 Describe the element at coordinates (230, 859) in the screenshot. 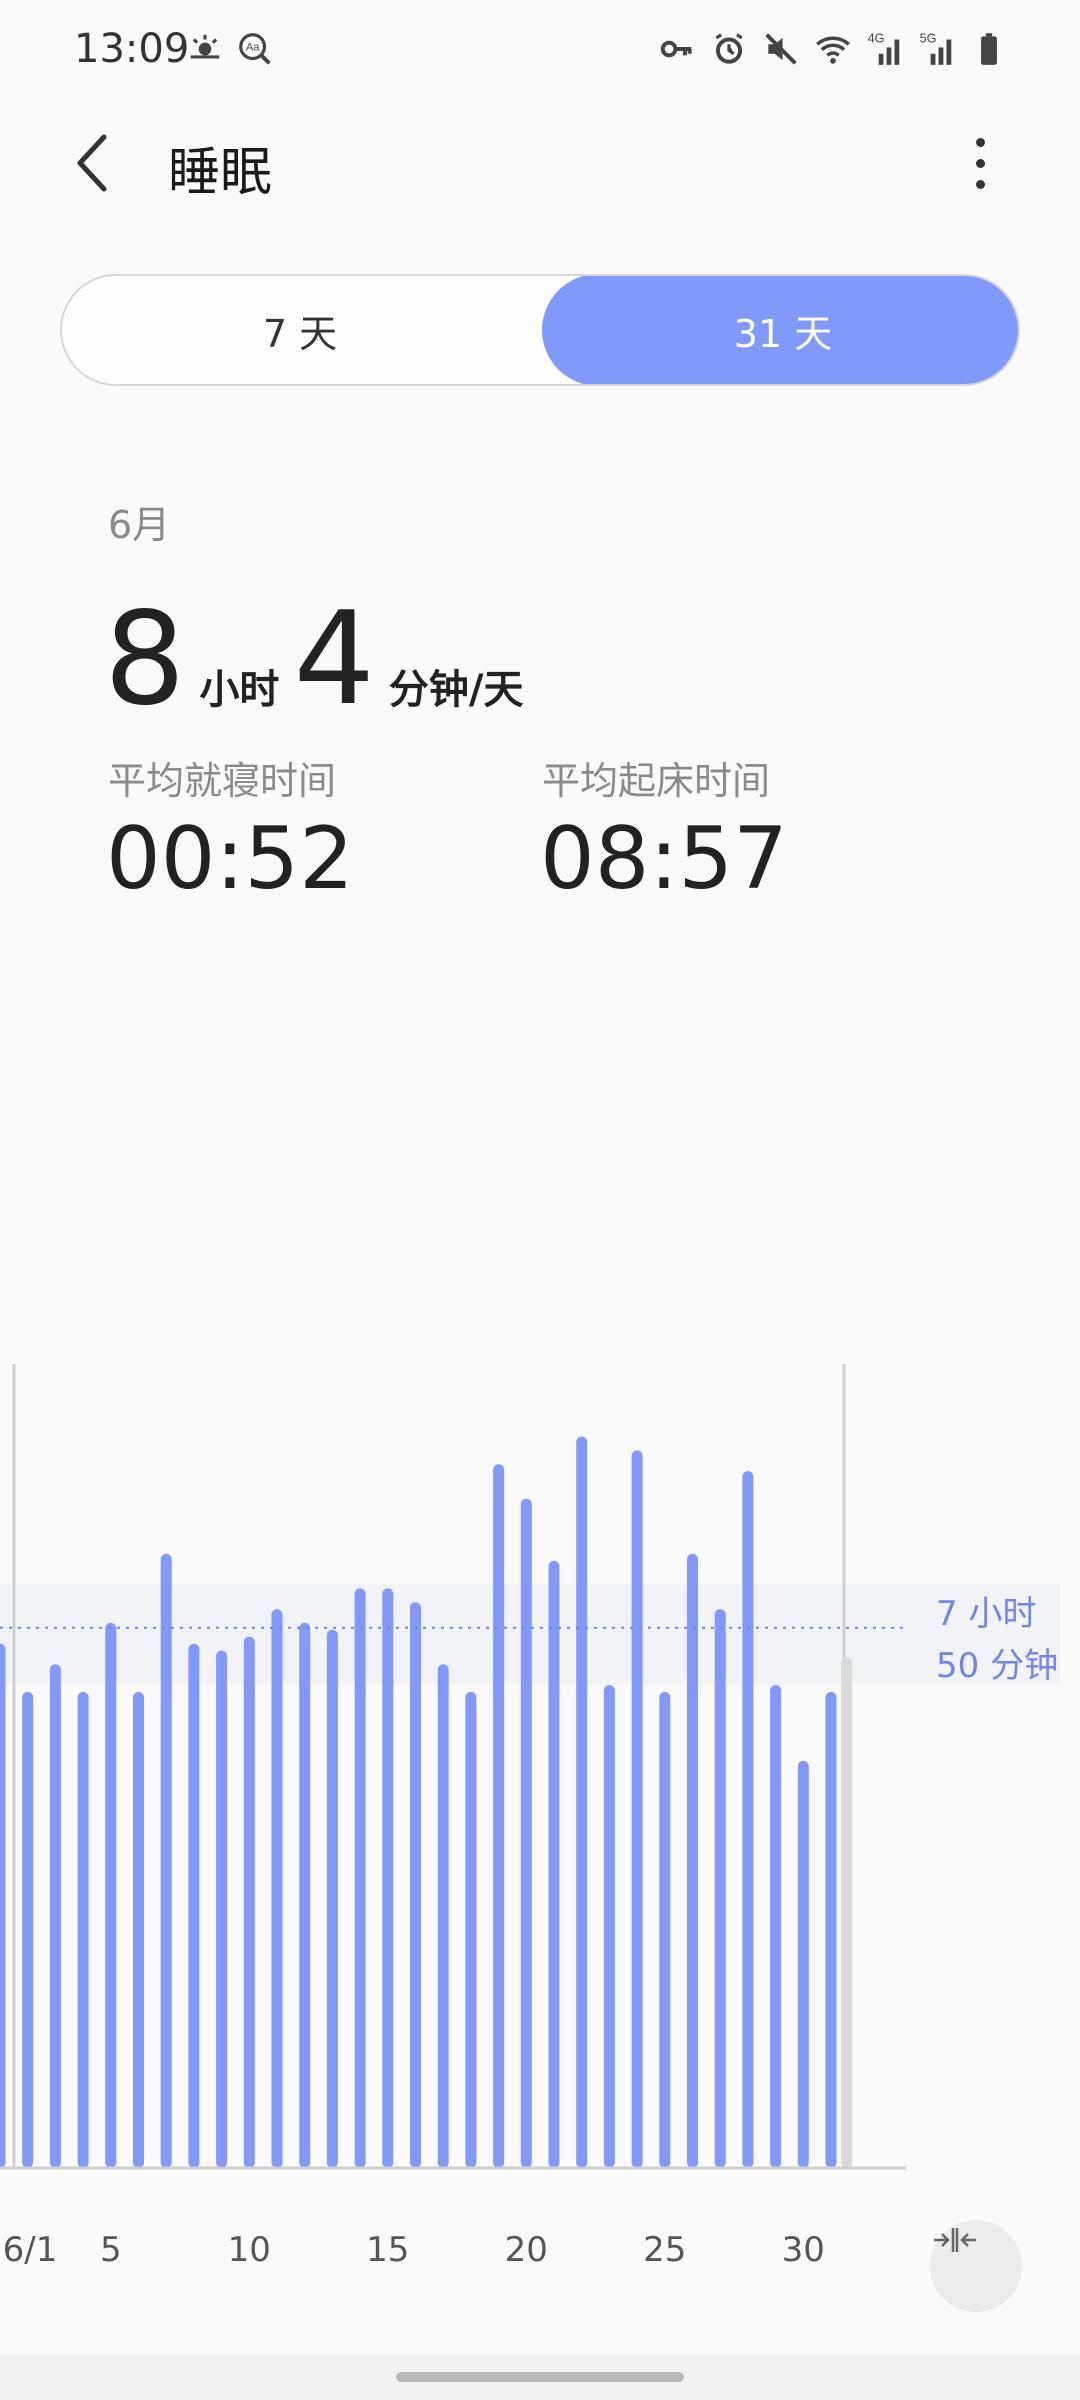

I see `bedtime-value: 00:52` at that location.